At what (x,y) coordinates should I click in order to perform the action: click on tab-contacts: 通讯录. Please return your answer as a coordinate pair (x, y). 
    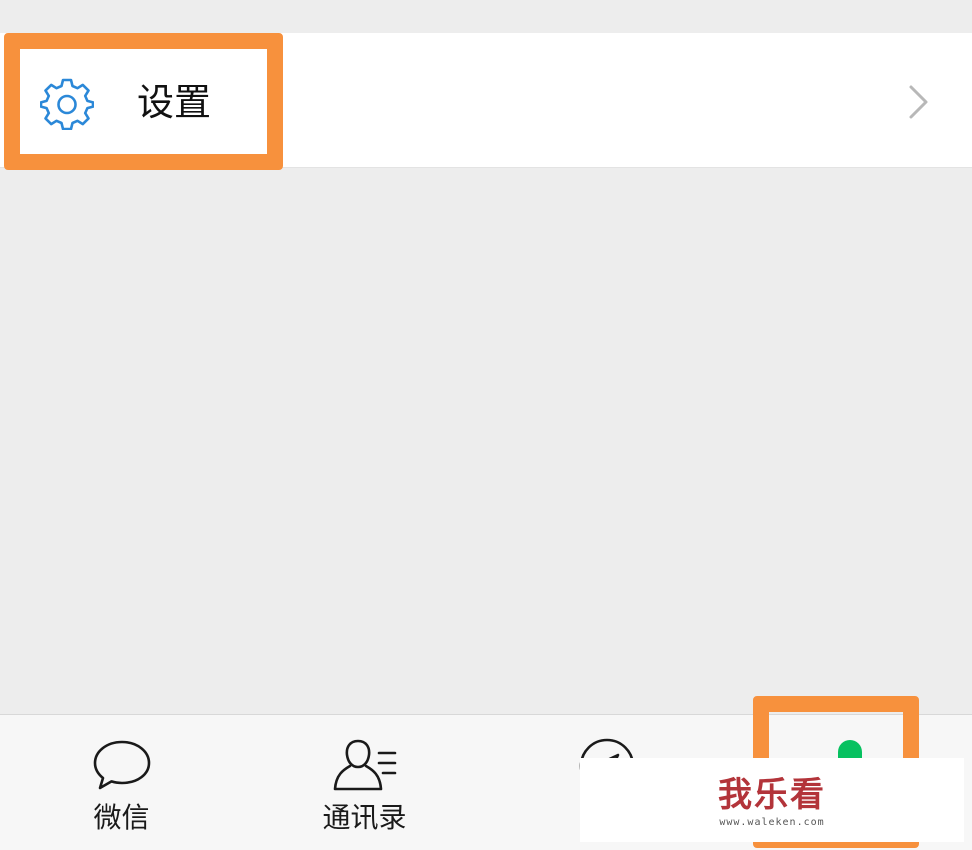
    Looking at the image, I should click on (364, 782).